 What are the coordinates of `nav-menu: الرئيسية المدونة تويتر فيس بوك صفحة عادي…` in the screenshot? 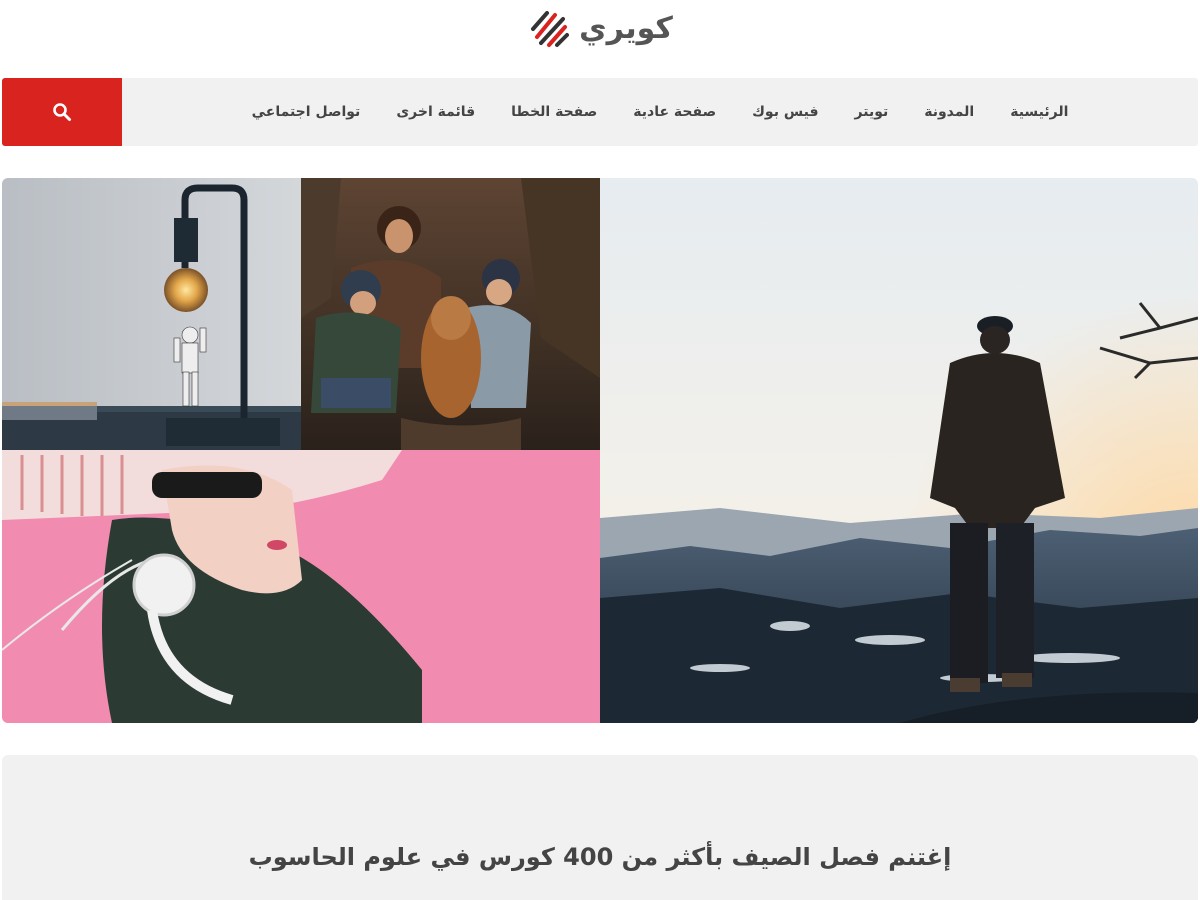 It's located at (660, 112).